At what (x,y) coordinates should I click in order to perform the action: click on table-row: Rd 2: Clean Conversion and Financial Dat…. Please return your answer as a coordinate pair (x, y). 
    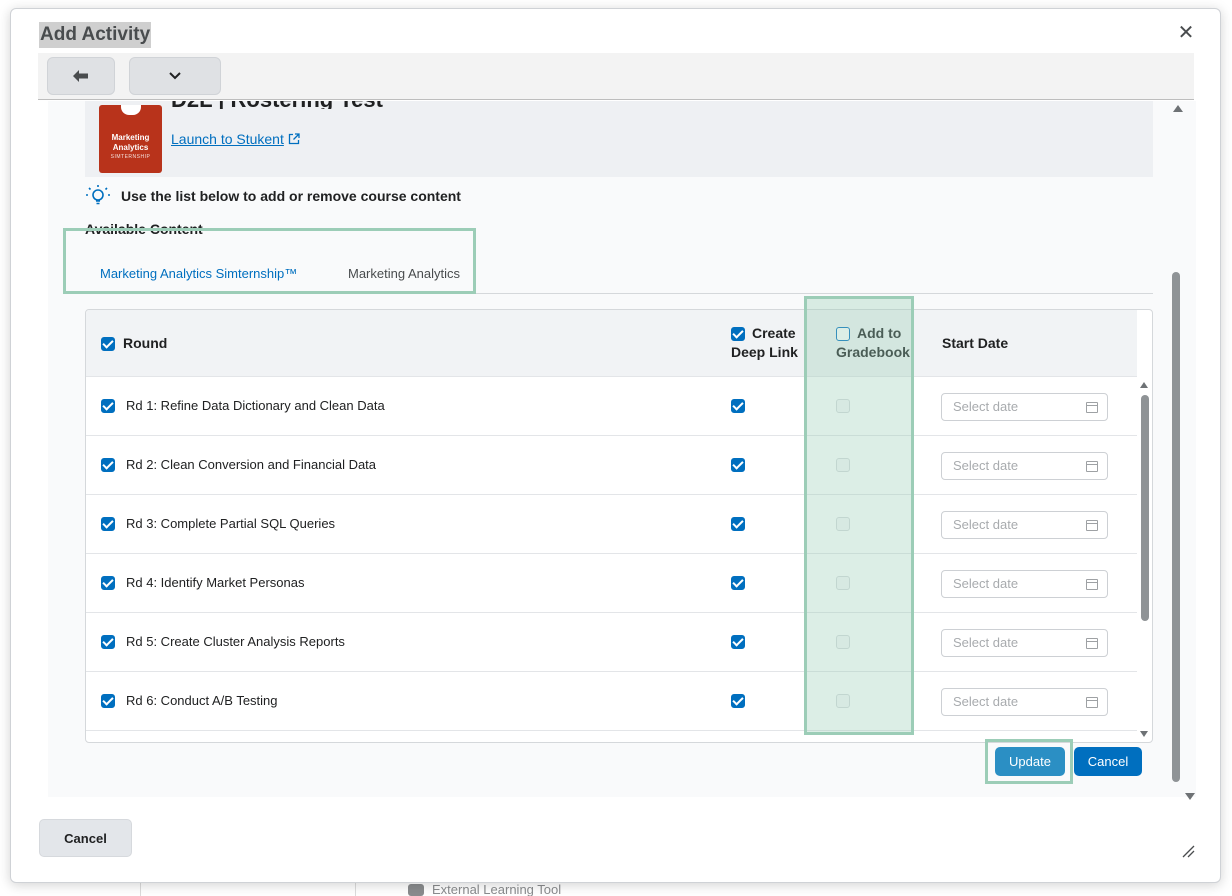
    Looking at the image, I should click on (611, 465).